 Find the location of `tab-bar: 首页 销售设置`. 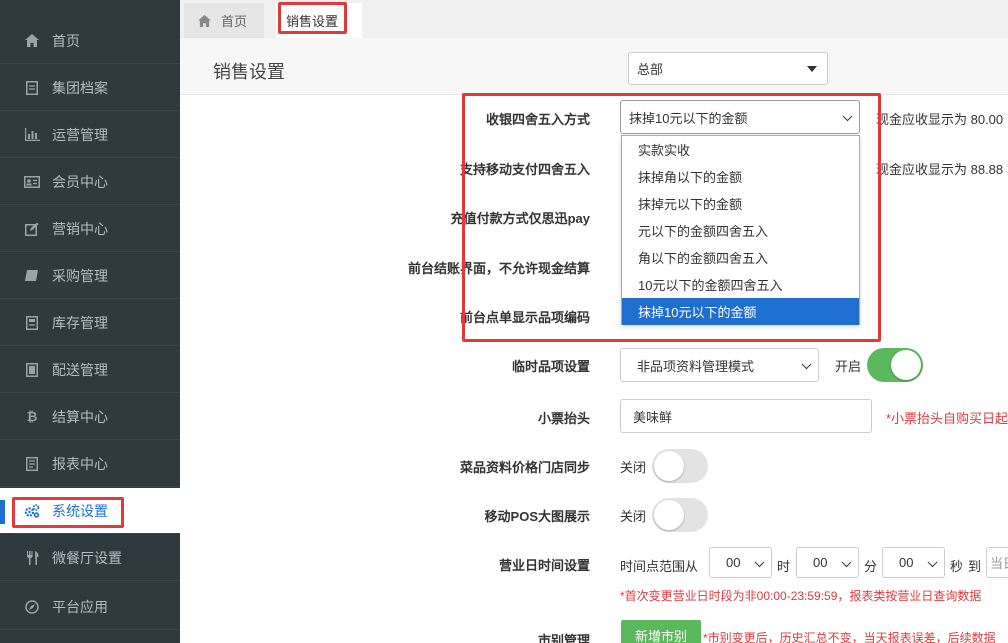

tab-bar: 首页 销售设置 is located at coordinates (594, 19).